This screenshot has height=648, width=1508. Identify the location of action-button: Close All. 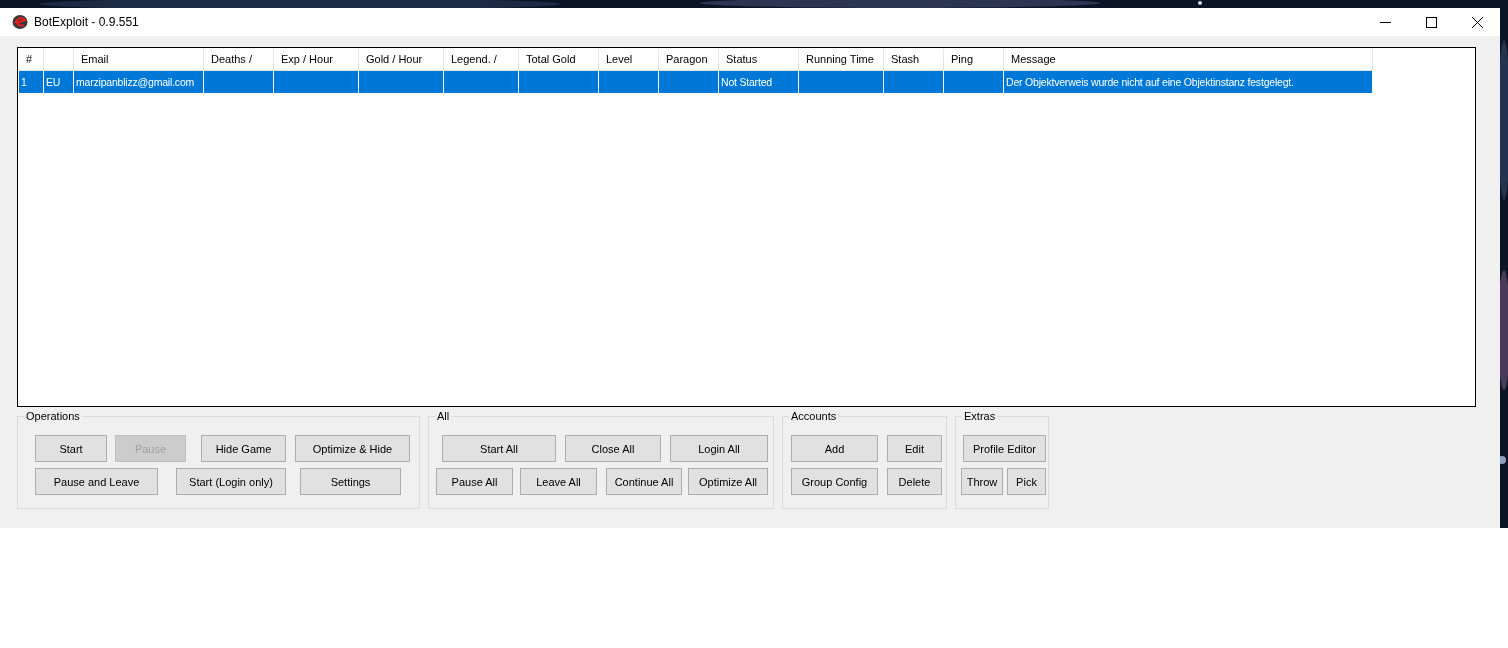
(613, 448).